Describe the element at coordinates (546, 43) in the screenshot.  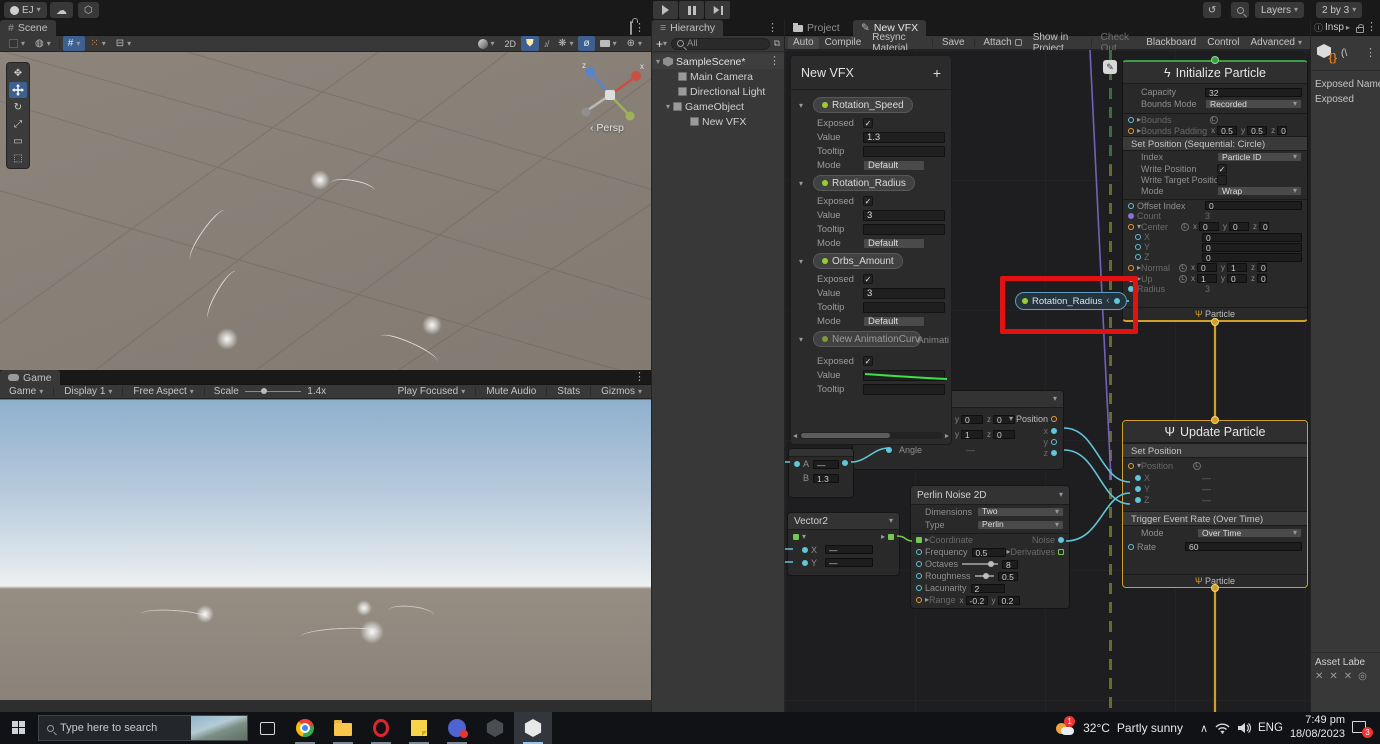
I see `audio-toggle: ♪̸` at that location.